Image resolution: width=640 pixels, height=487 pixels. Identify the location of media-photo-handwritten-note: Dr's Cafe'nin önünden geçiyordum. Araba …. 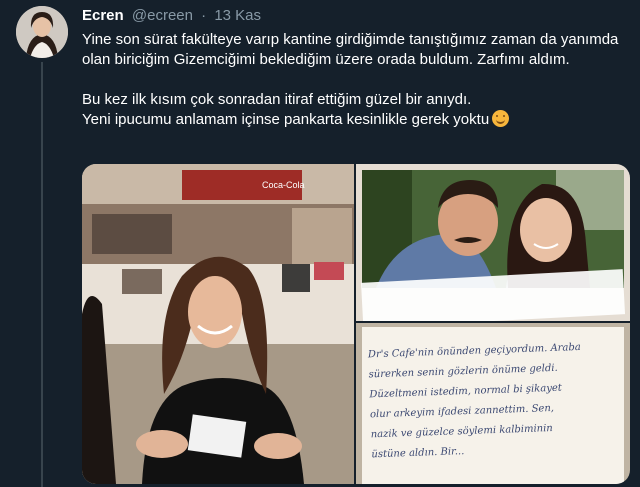
(493, 403).